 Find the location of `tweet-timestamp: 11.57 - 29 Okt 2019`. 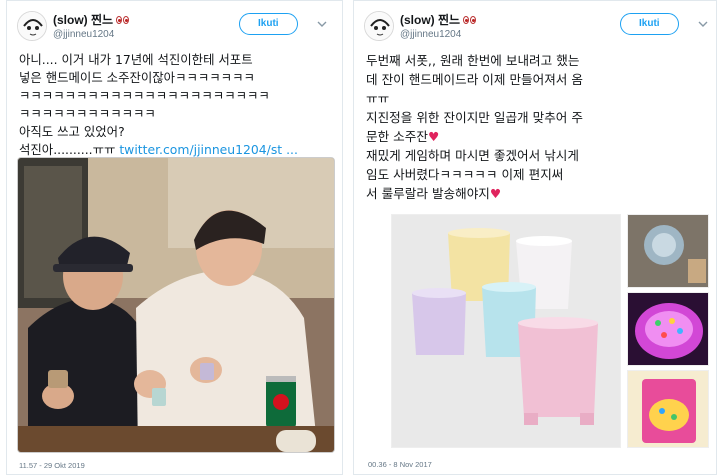

tweet-timestamp: 11.57 - 29 Okt 2019 is located at coordinates (52, 465).